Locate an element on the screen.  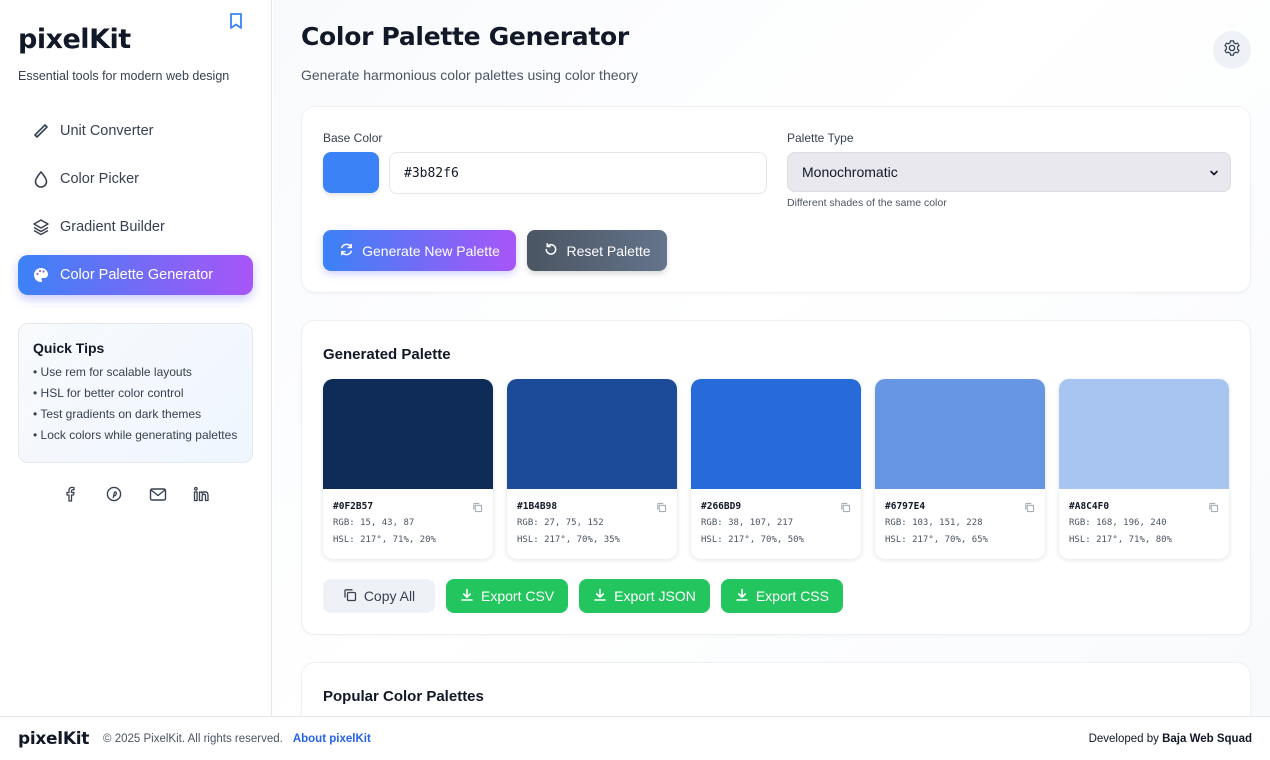
brand-logo: pixelKit is located at coordinates (135, 39).